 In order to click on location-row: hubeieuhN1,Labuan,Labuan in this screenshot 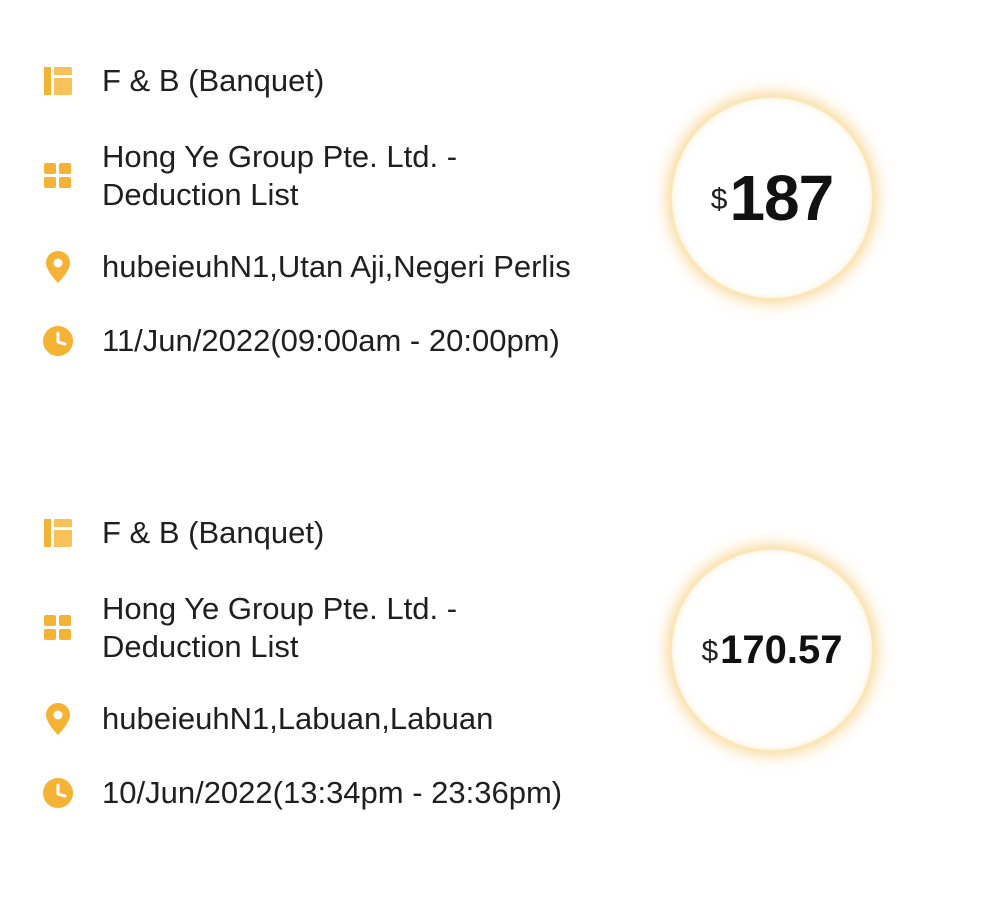, I will do `click(266, 719)`.